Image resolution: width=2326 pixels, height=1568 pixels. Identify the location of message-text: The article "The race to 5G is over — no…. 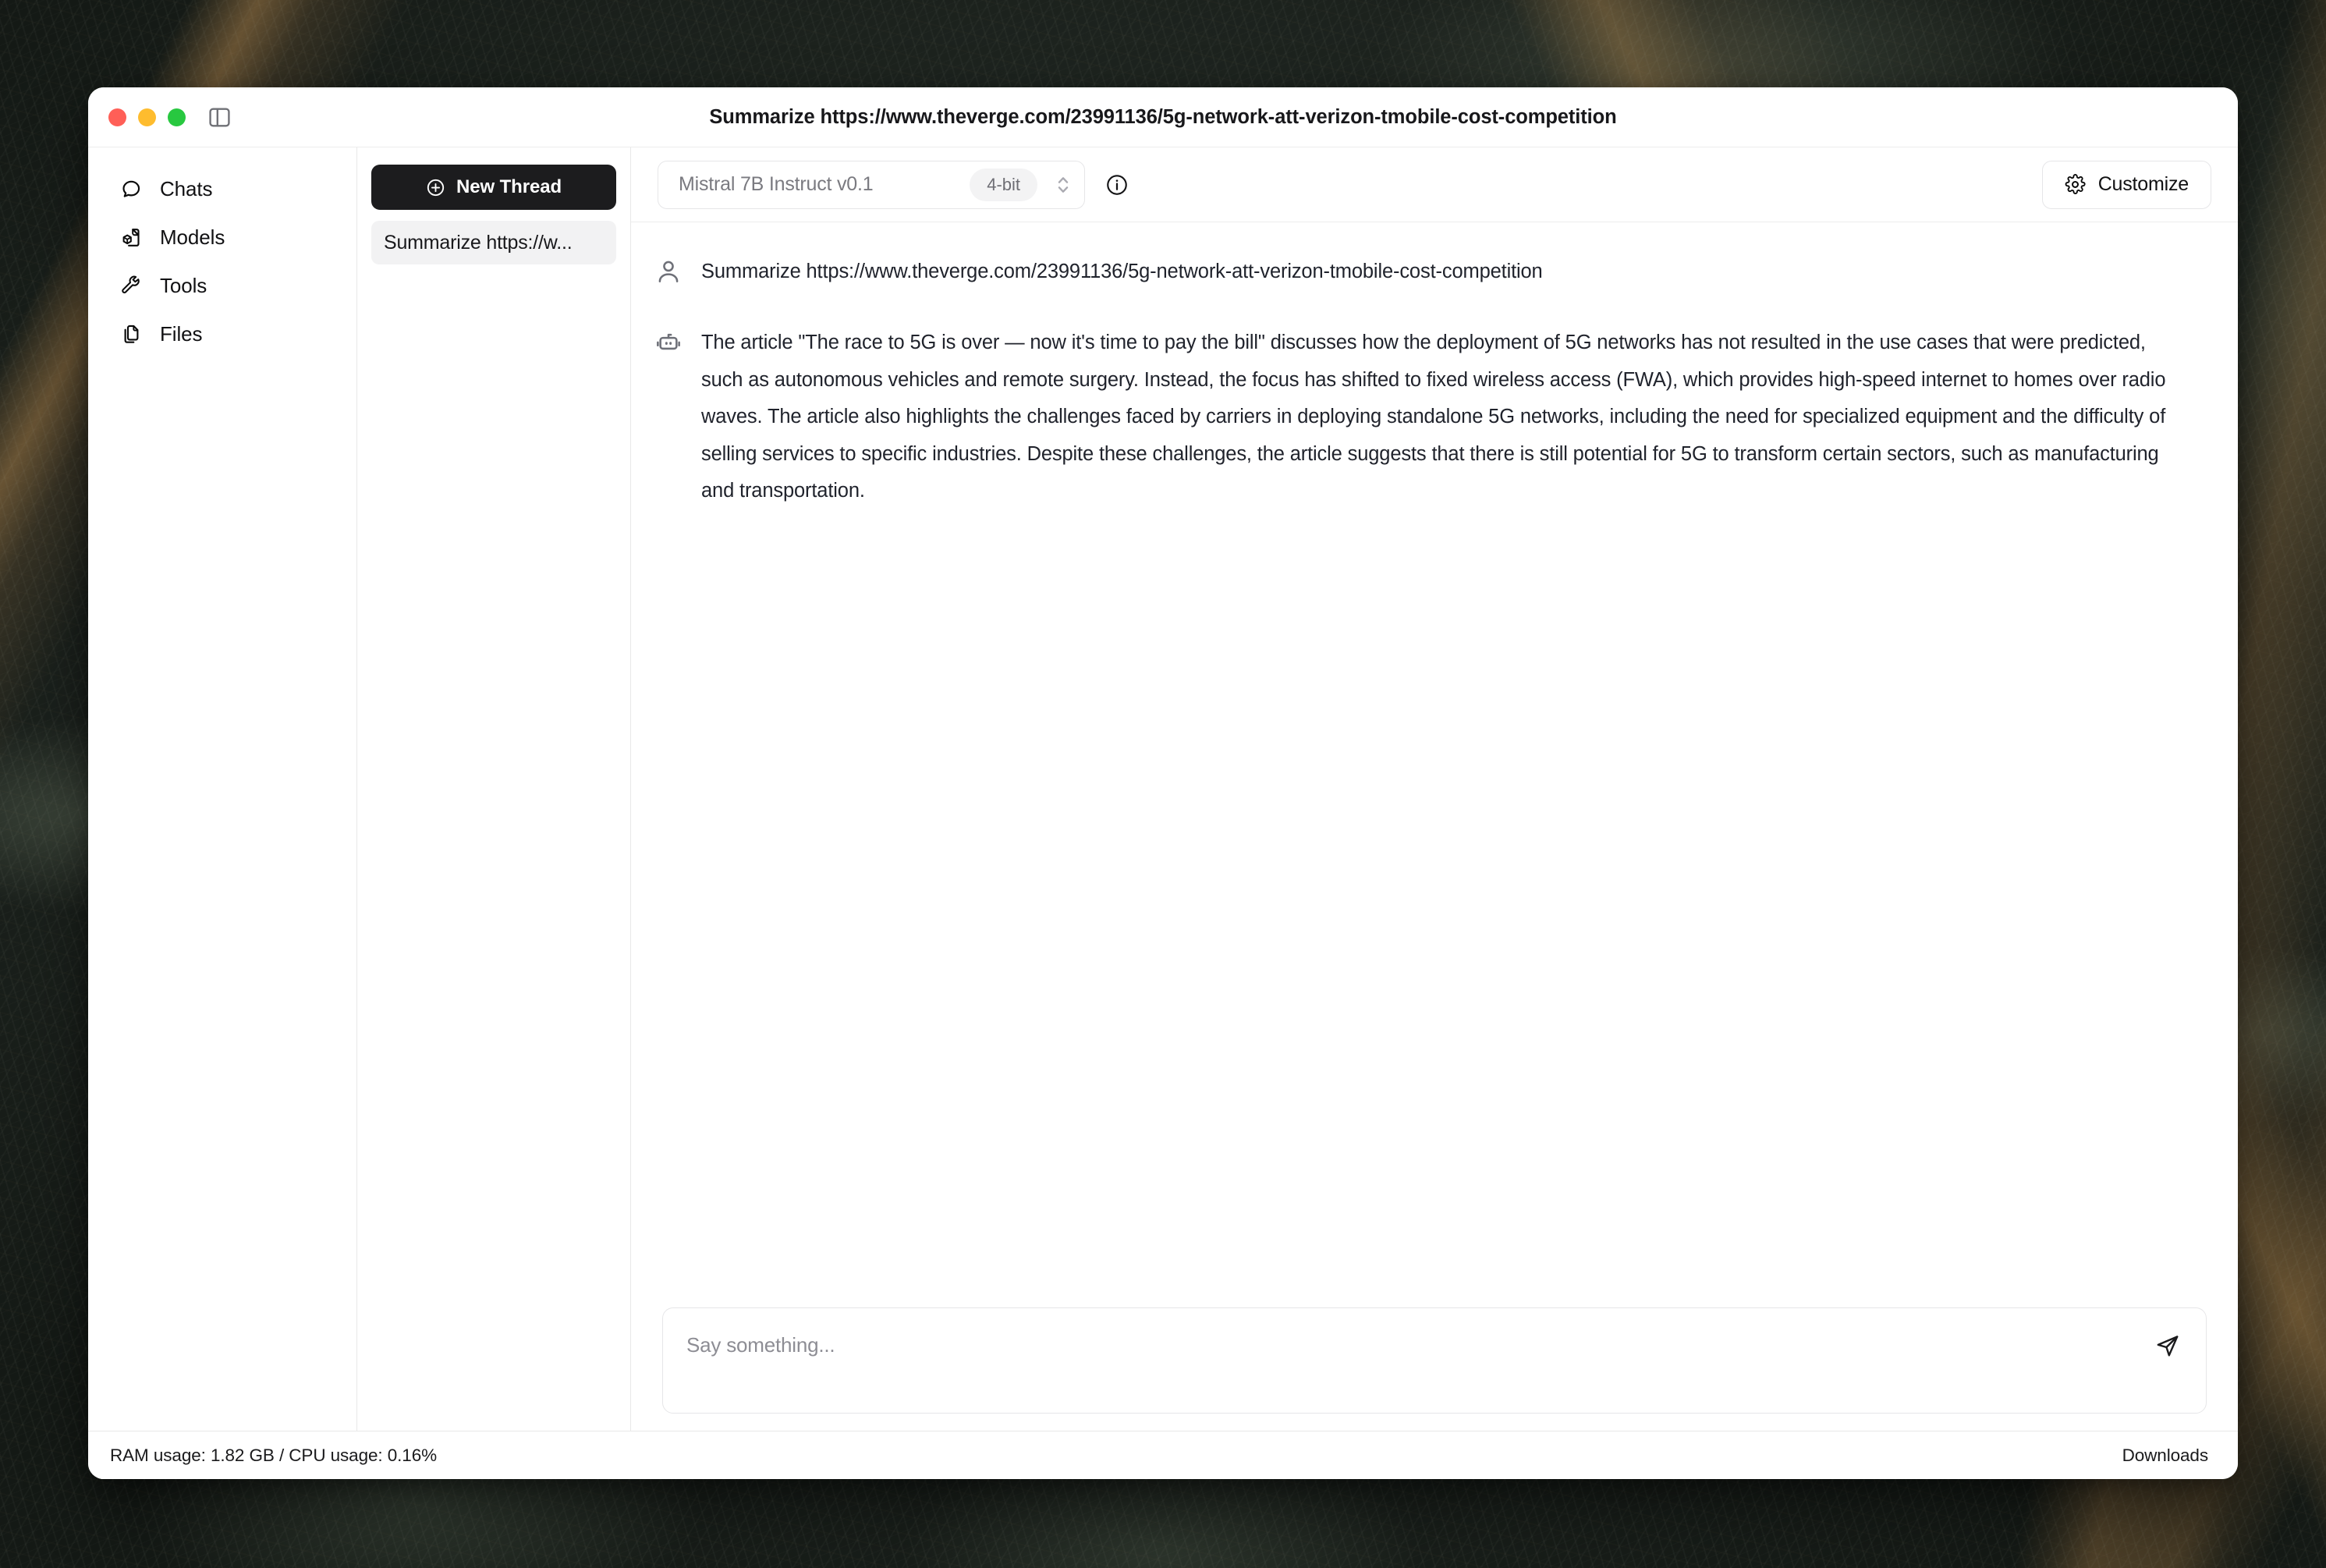
(1433, 417).